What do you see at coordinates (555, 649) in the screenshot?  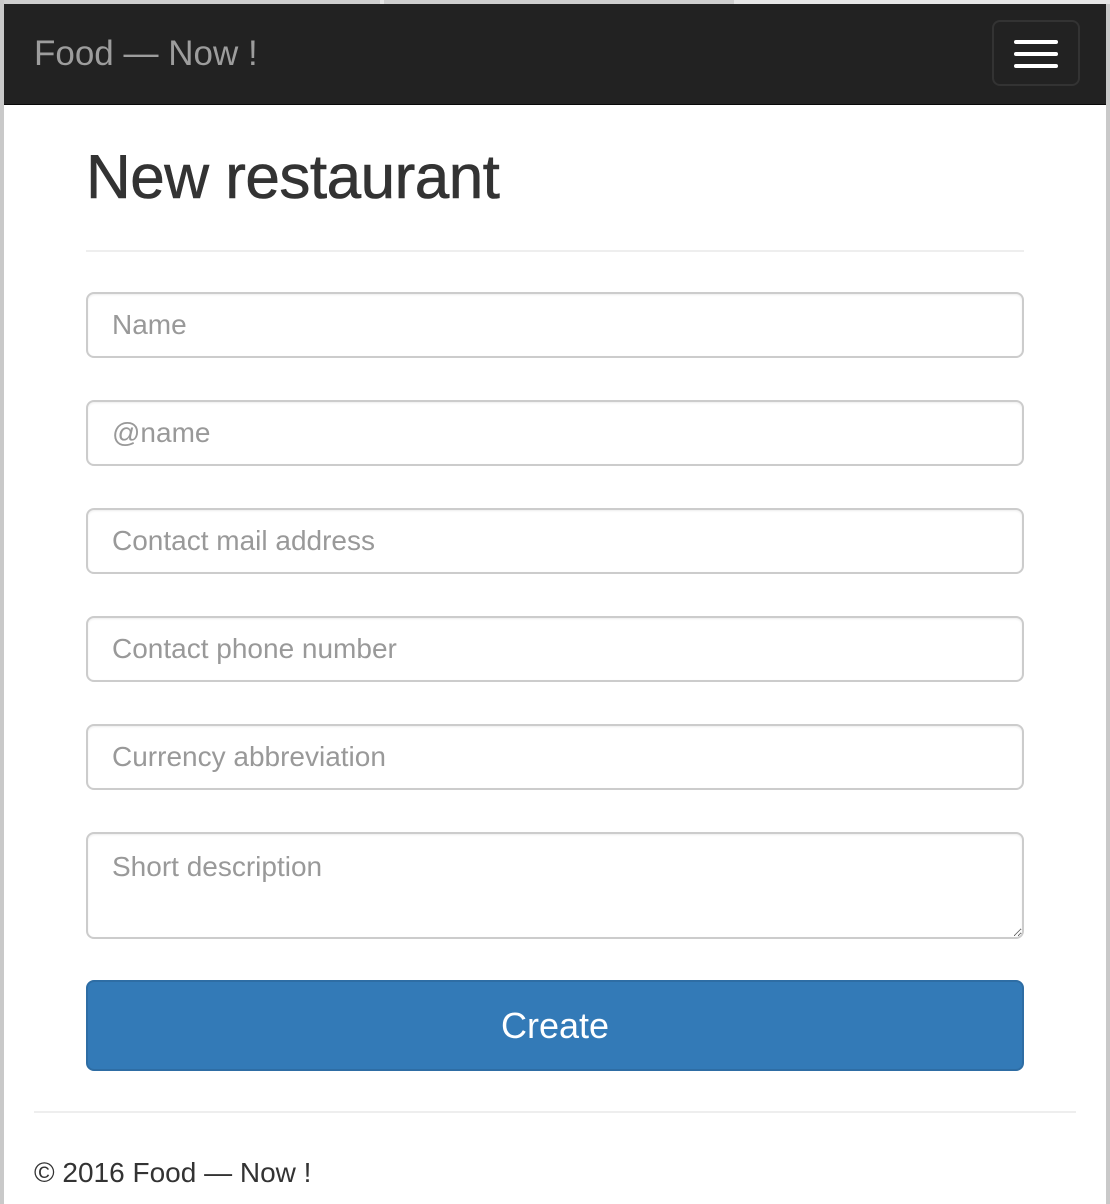 I see `contact-phone-input` at bounding box center [555, 649].